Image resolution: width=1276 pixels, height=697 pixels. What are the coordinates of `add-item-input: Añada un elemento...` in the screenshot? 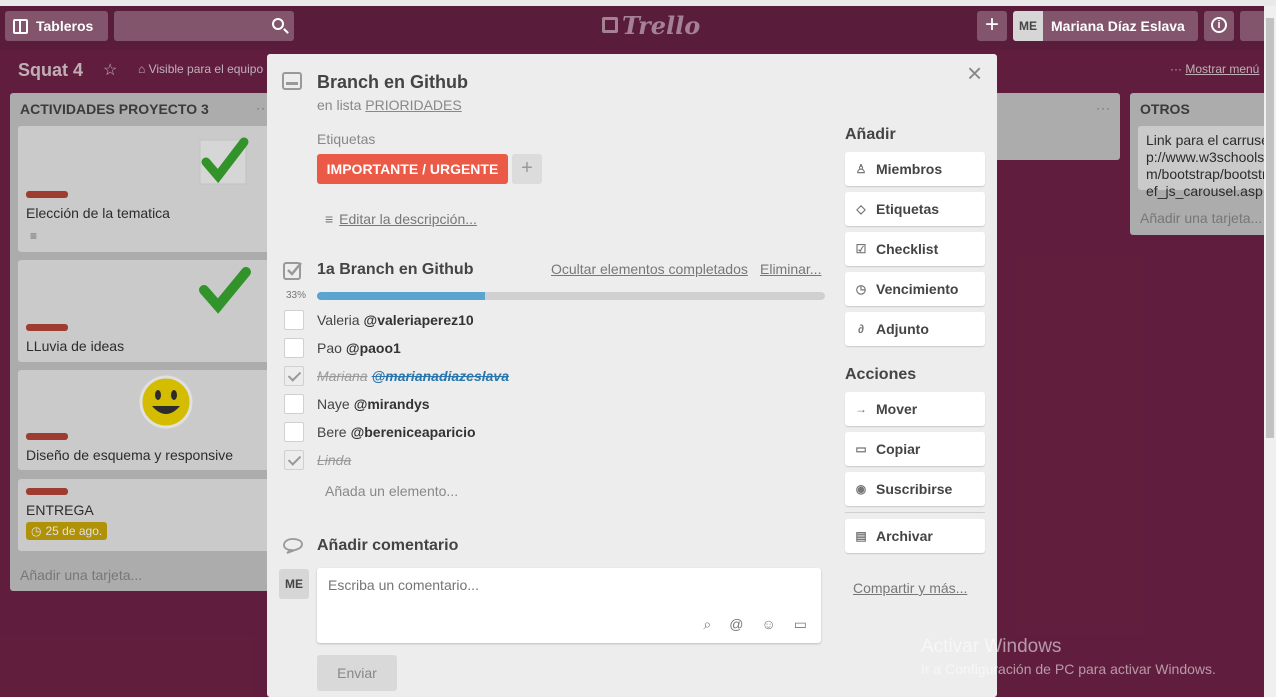 It's located at (391, 491).